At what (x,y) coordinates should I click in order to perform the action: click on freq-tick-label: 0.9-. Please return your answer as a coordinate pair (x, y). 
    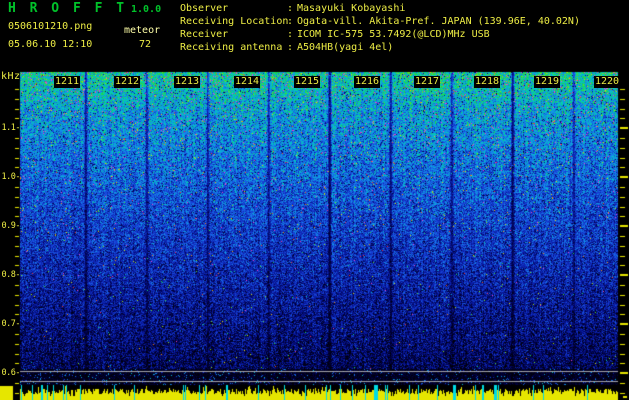
    Looking at the image, I should click on (11, 226).